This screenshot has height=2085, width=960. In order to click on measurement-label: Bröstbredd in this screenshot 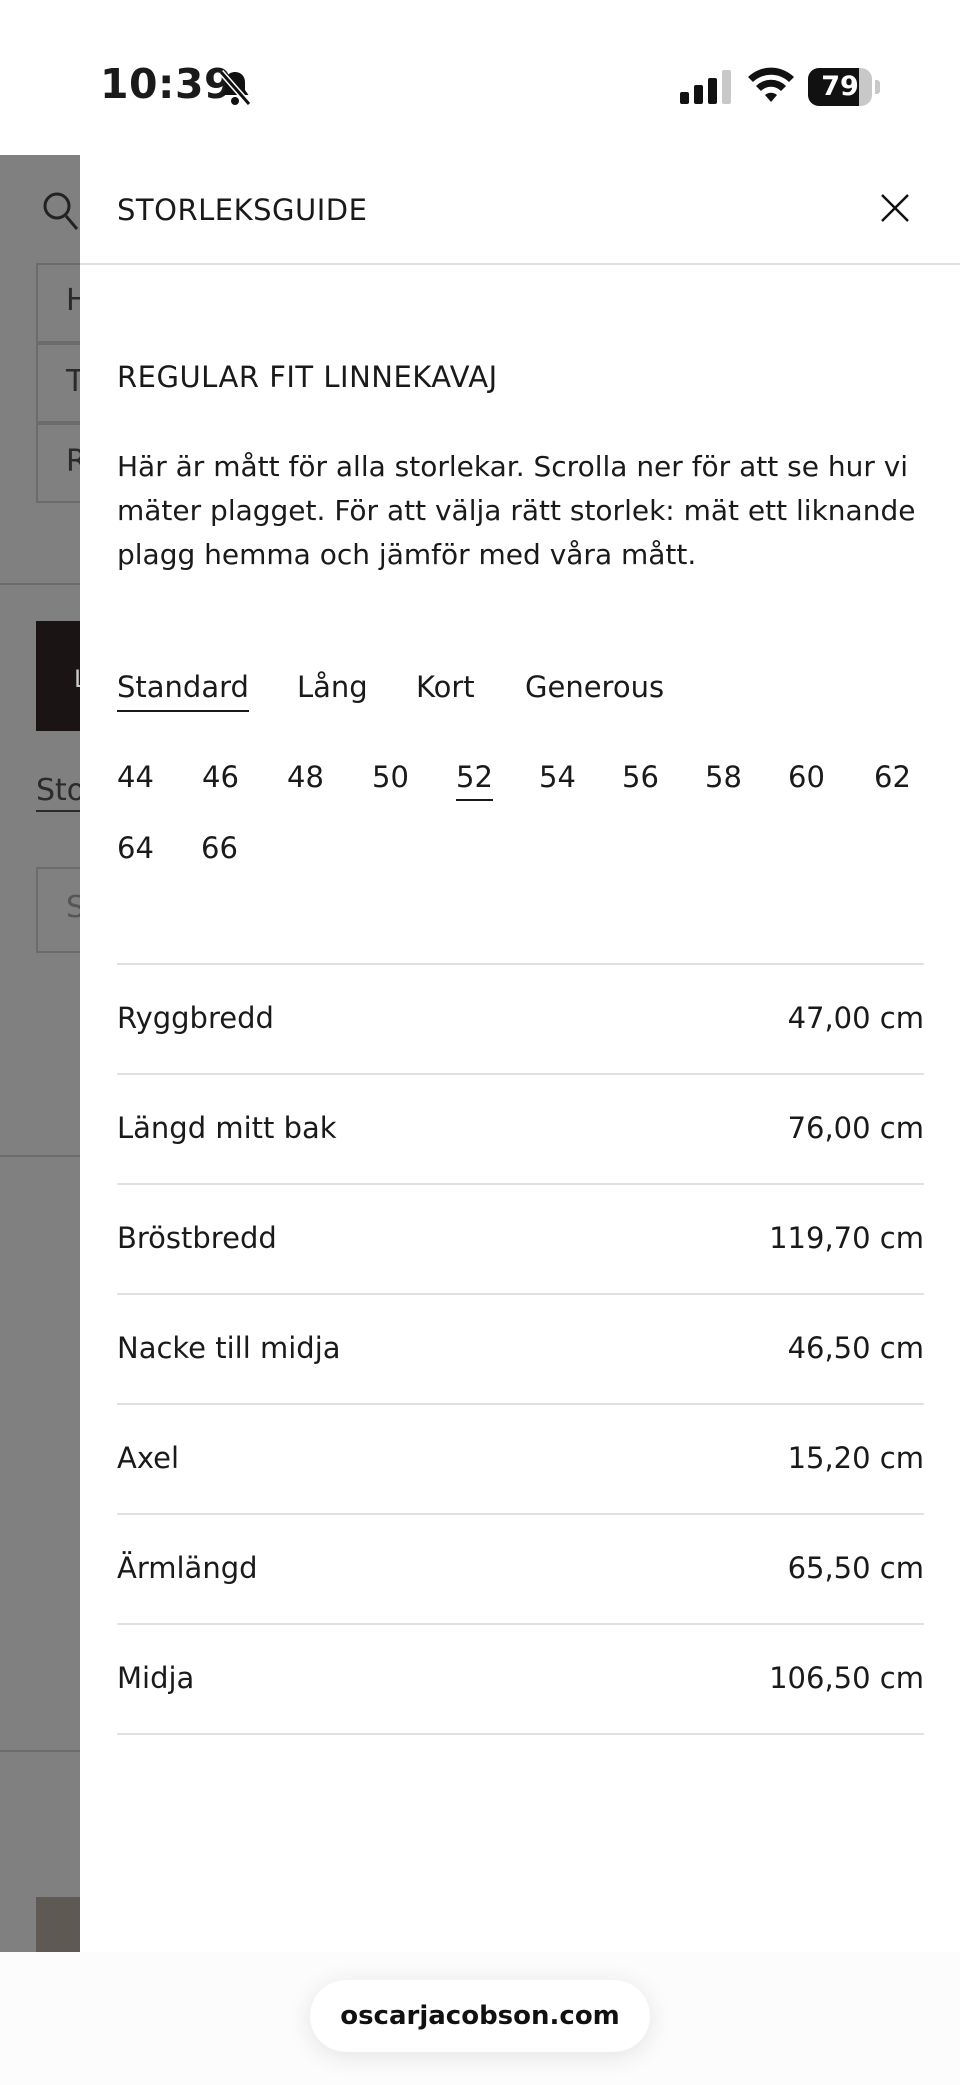, I will do `click(197, 1238)`.